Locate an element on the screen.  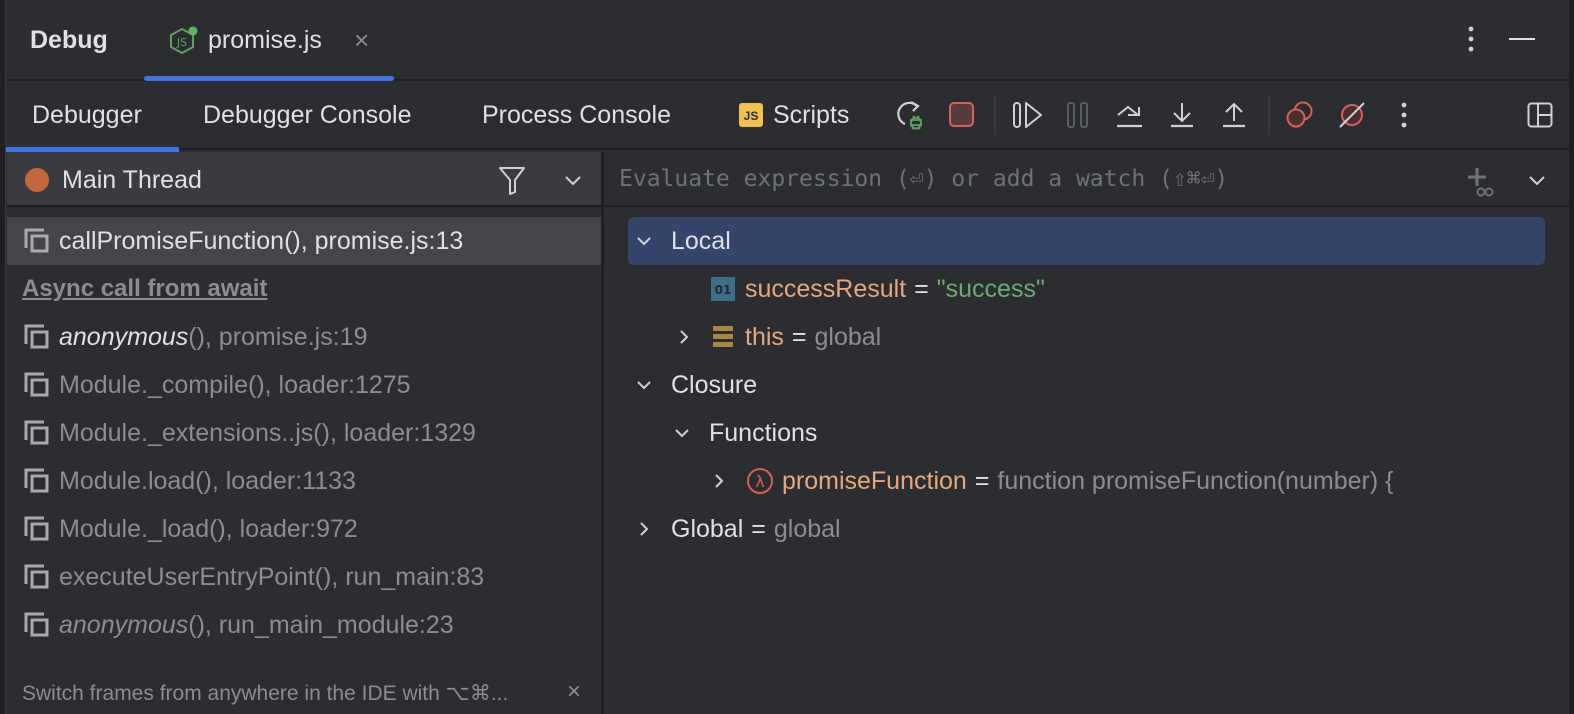
minimize-icon is located at coordinates (1522, 39).